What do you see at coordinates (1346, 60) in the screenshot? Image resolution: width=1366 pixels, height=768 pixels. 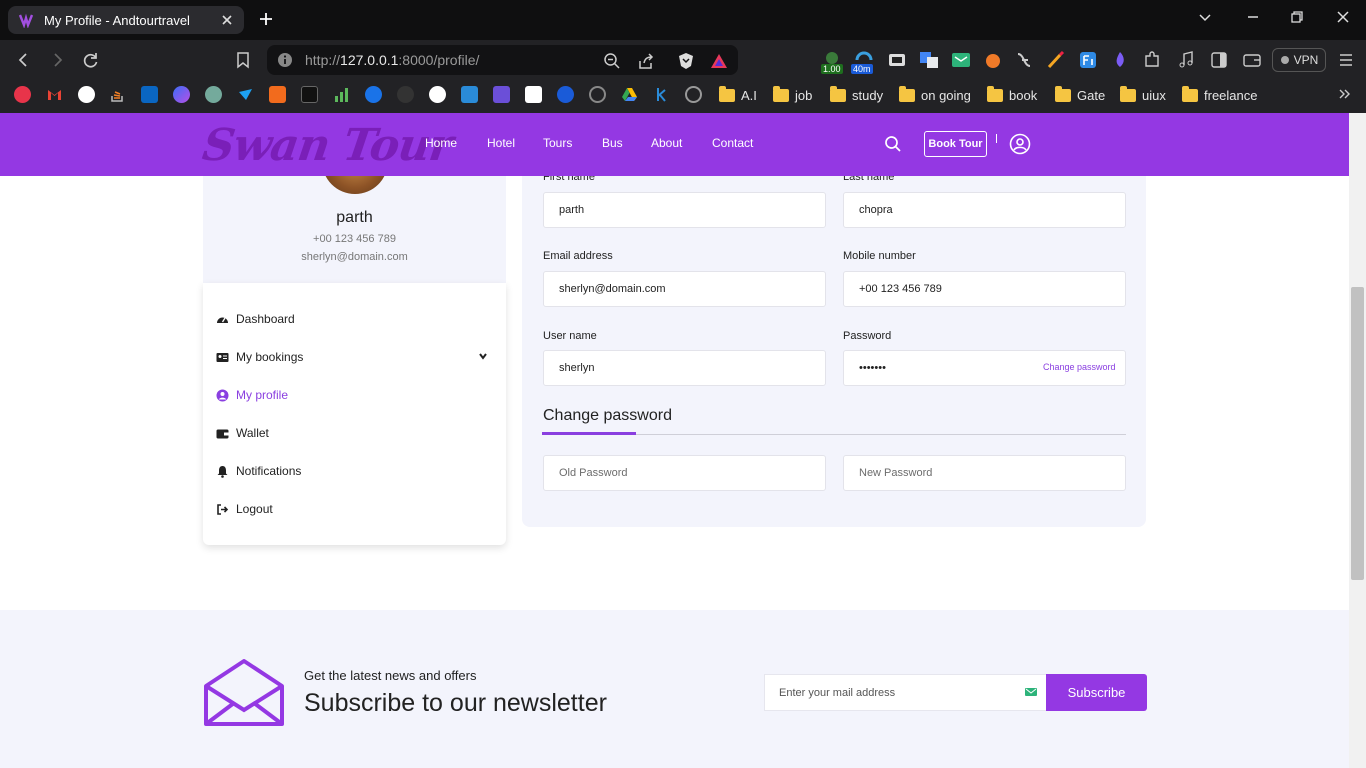 I see `main-menu-icon` at bounding box center [1346, 60].